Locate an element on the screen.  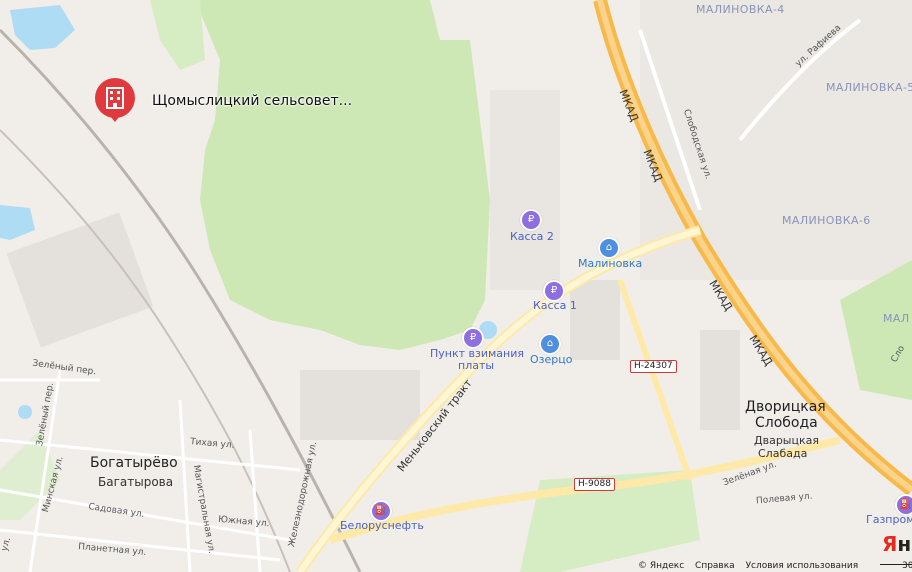
place-dvorishche-by-line1: Дварыцкая is located at coordinates (786, 440).